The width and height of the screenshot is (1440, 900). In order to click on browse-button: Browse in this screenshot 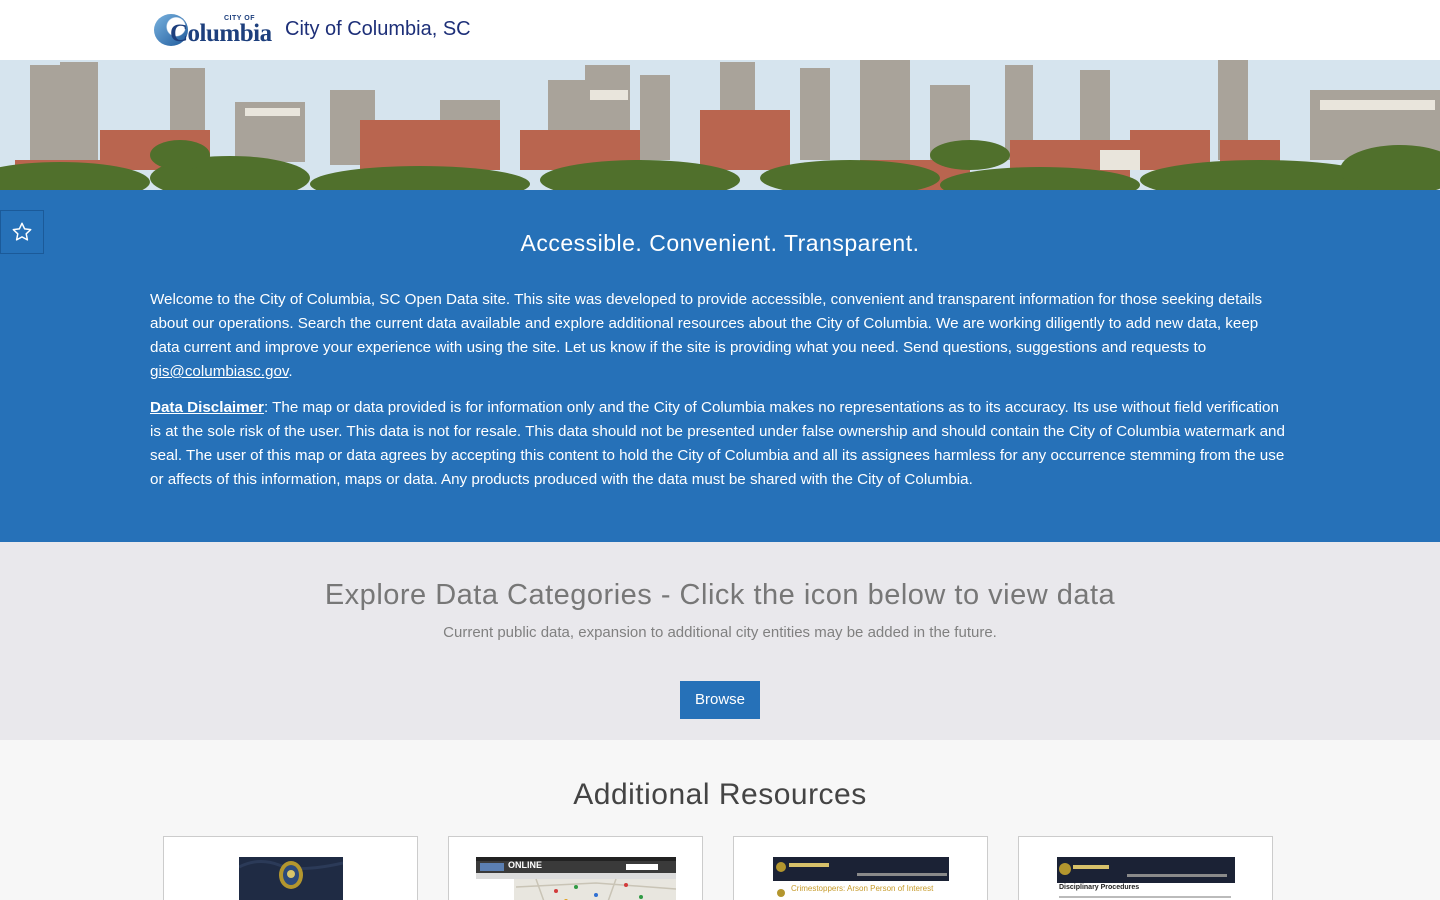, I will do `click(720, 700)`.